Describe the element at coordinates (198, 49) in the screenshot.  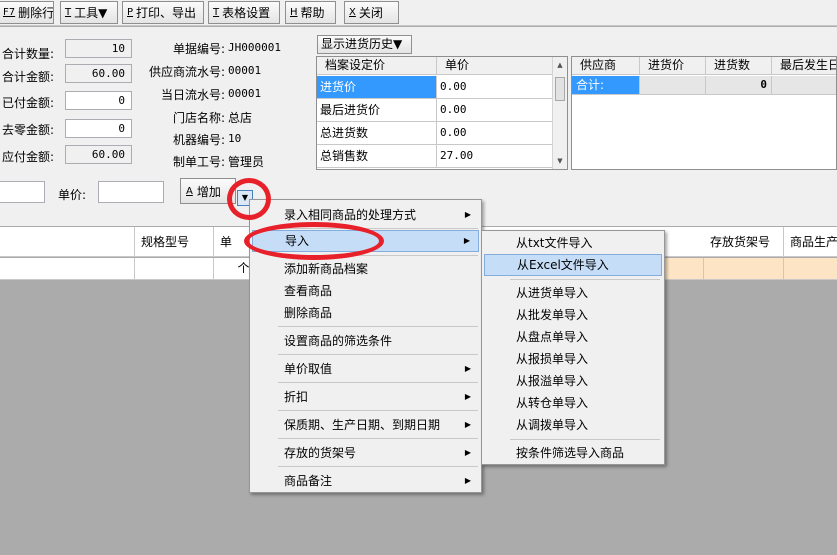
I see `doc-no-label: 单据编号:` at that location.